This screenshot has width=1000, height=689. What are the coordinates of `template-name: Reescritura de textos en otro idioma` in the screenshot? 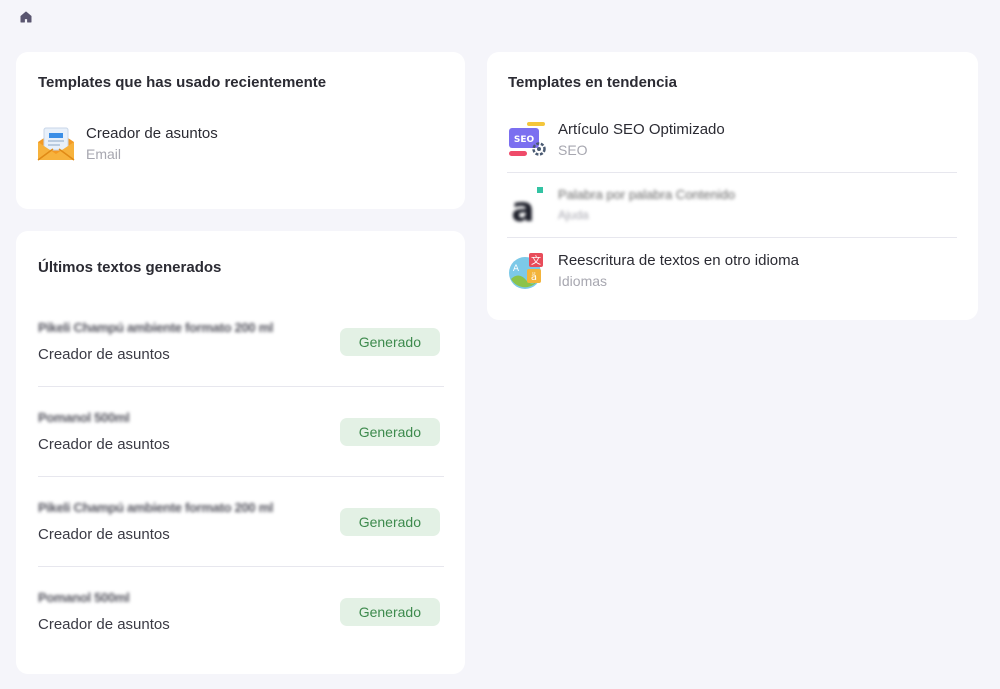 It's located at (678, 260).